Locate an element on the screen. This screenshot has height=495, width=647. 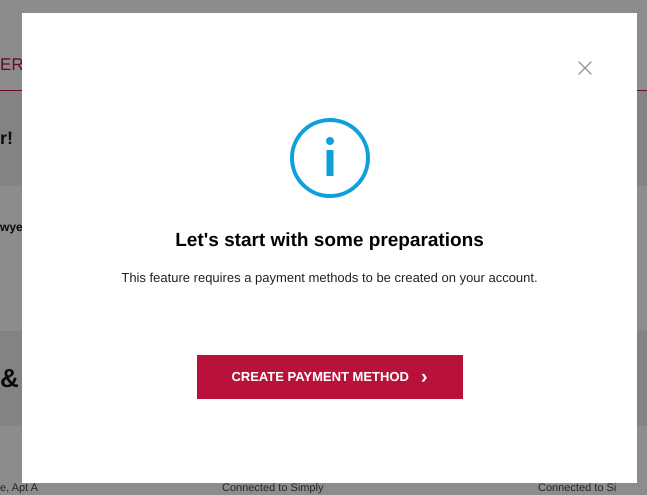
status-text: Connected to Si is located at coordinates (577, 488).